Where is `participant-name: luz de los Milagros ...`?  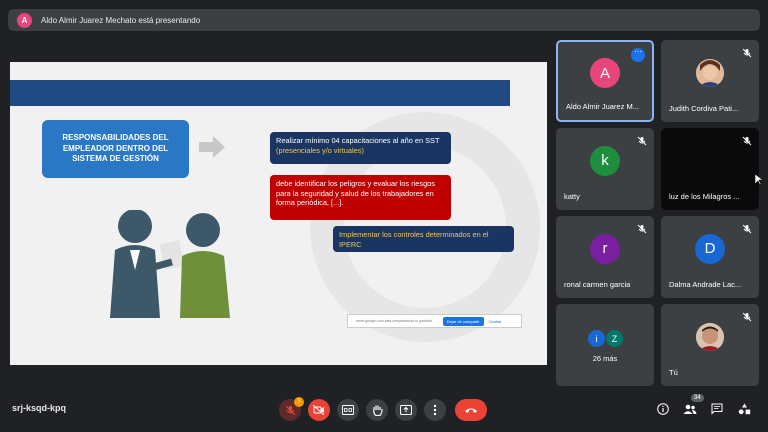 participant-name: luz de los Milagros ... is located at coordinates (704, 196).